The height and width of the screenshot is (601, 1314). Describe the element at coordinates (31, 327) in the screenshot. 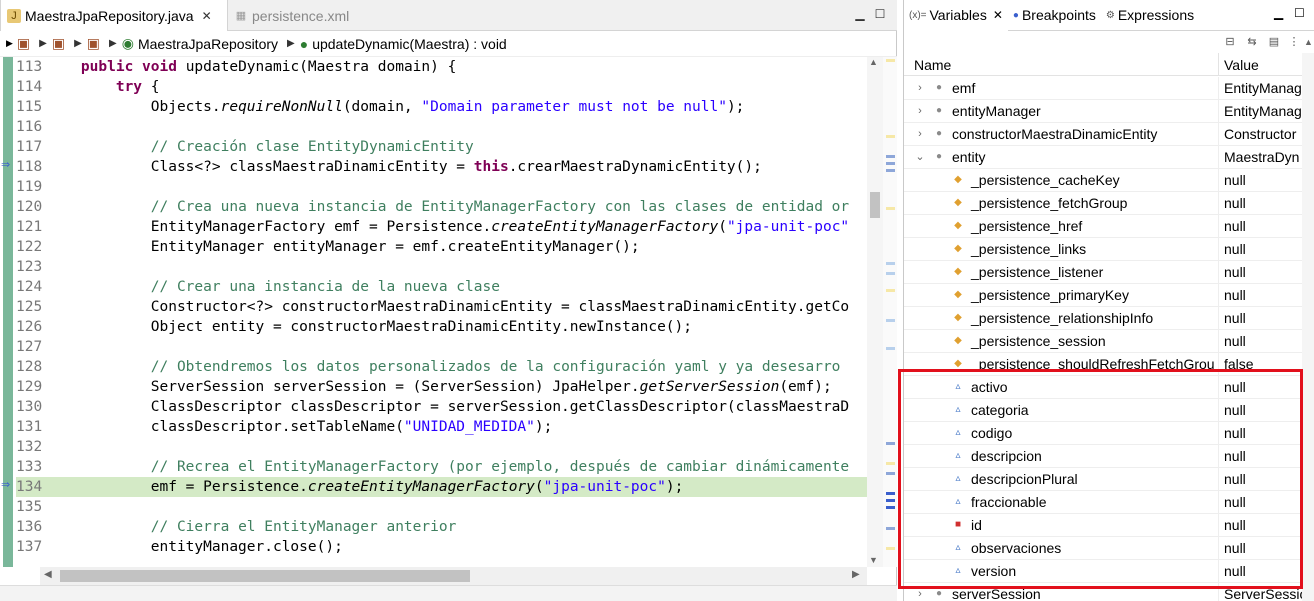

I see `line-number: 126` at that location.